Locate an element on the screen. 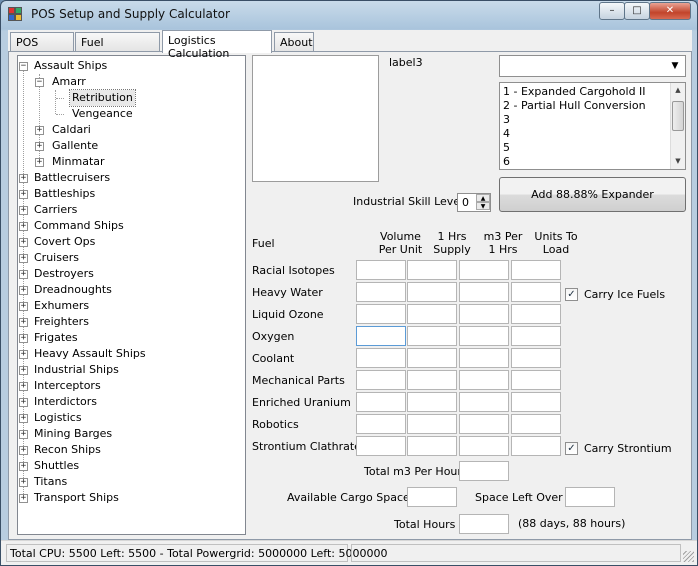 The width and height of the screenshot is (698, 566). industrial-skill-stepper: 0 ▲ ▼ is located at coordinates (474, 202).